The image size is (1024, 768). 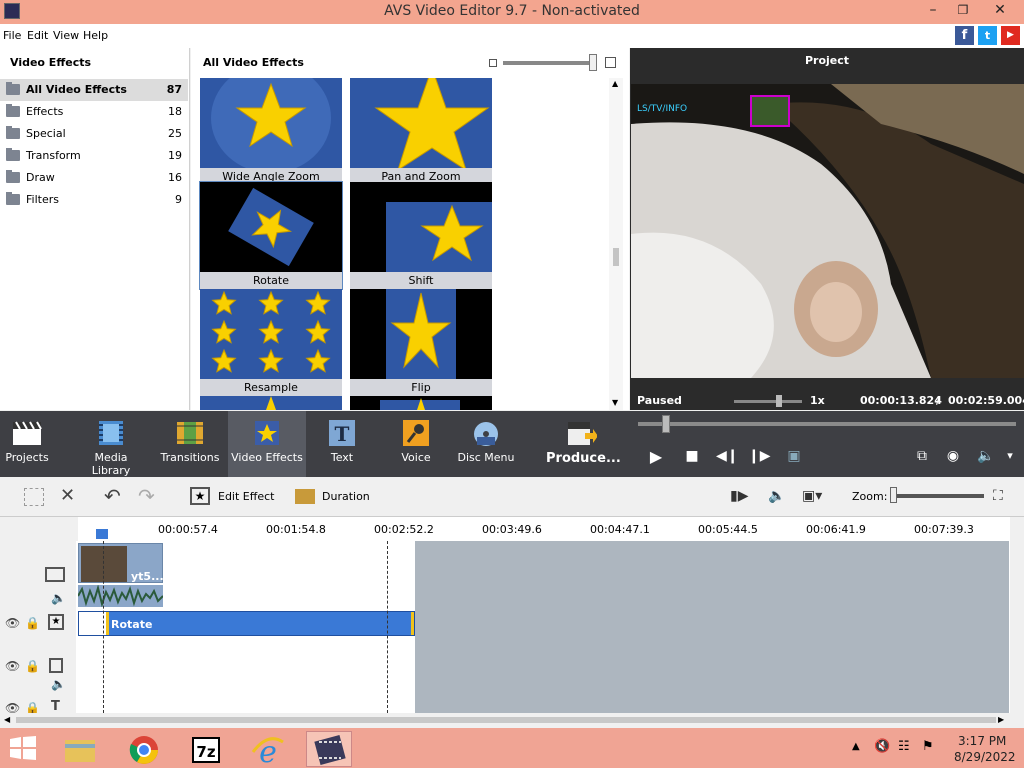 I want to click on scroll-up-arrow-icon: ▲, so click(x=615, y=83).